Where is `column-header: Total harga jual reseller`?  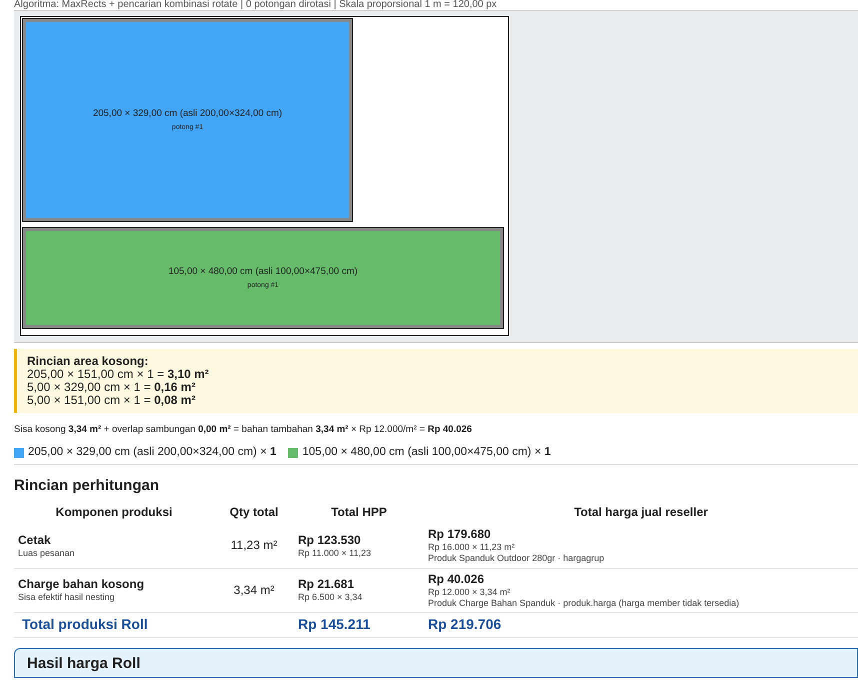
column-header: Total harga jual reseller is located at coordinates (641, 512).